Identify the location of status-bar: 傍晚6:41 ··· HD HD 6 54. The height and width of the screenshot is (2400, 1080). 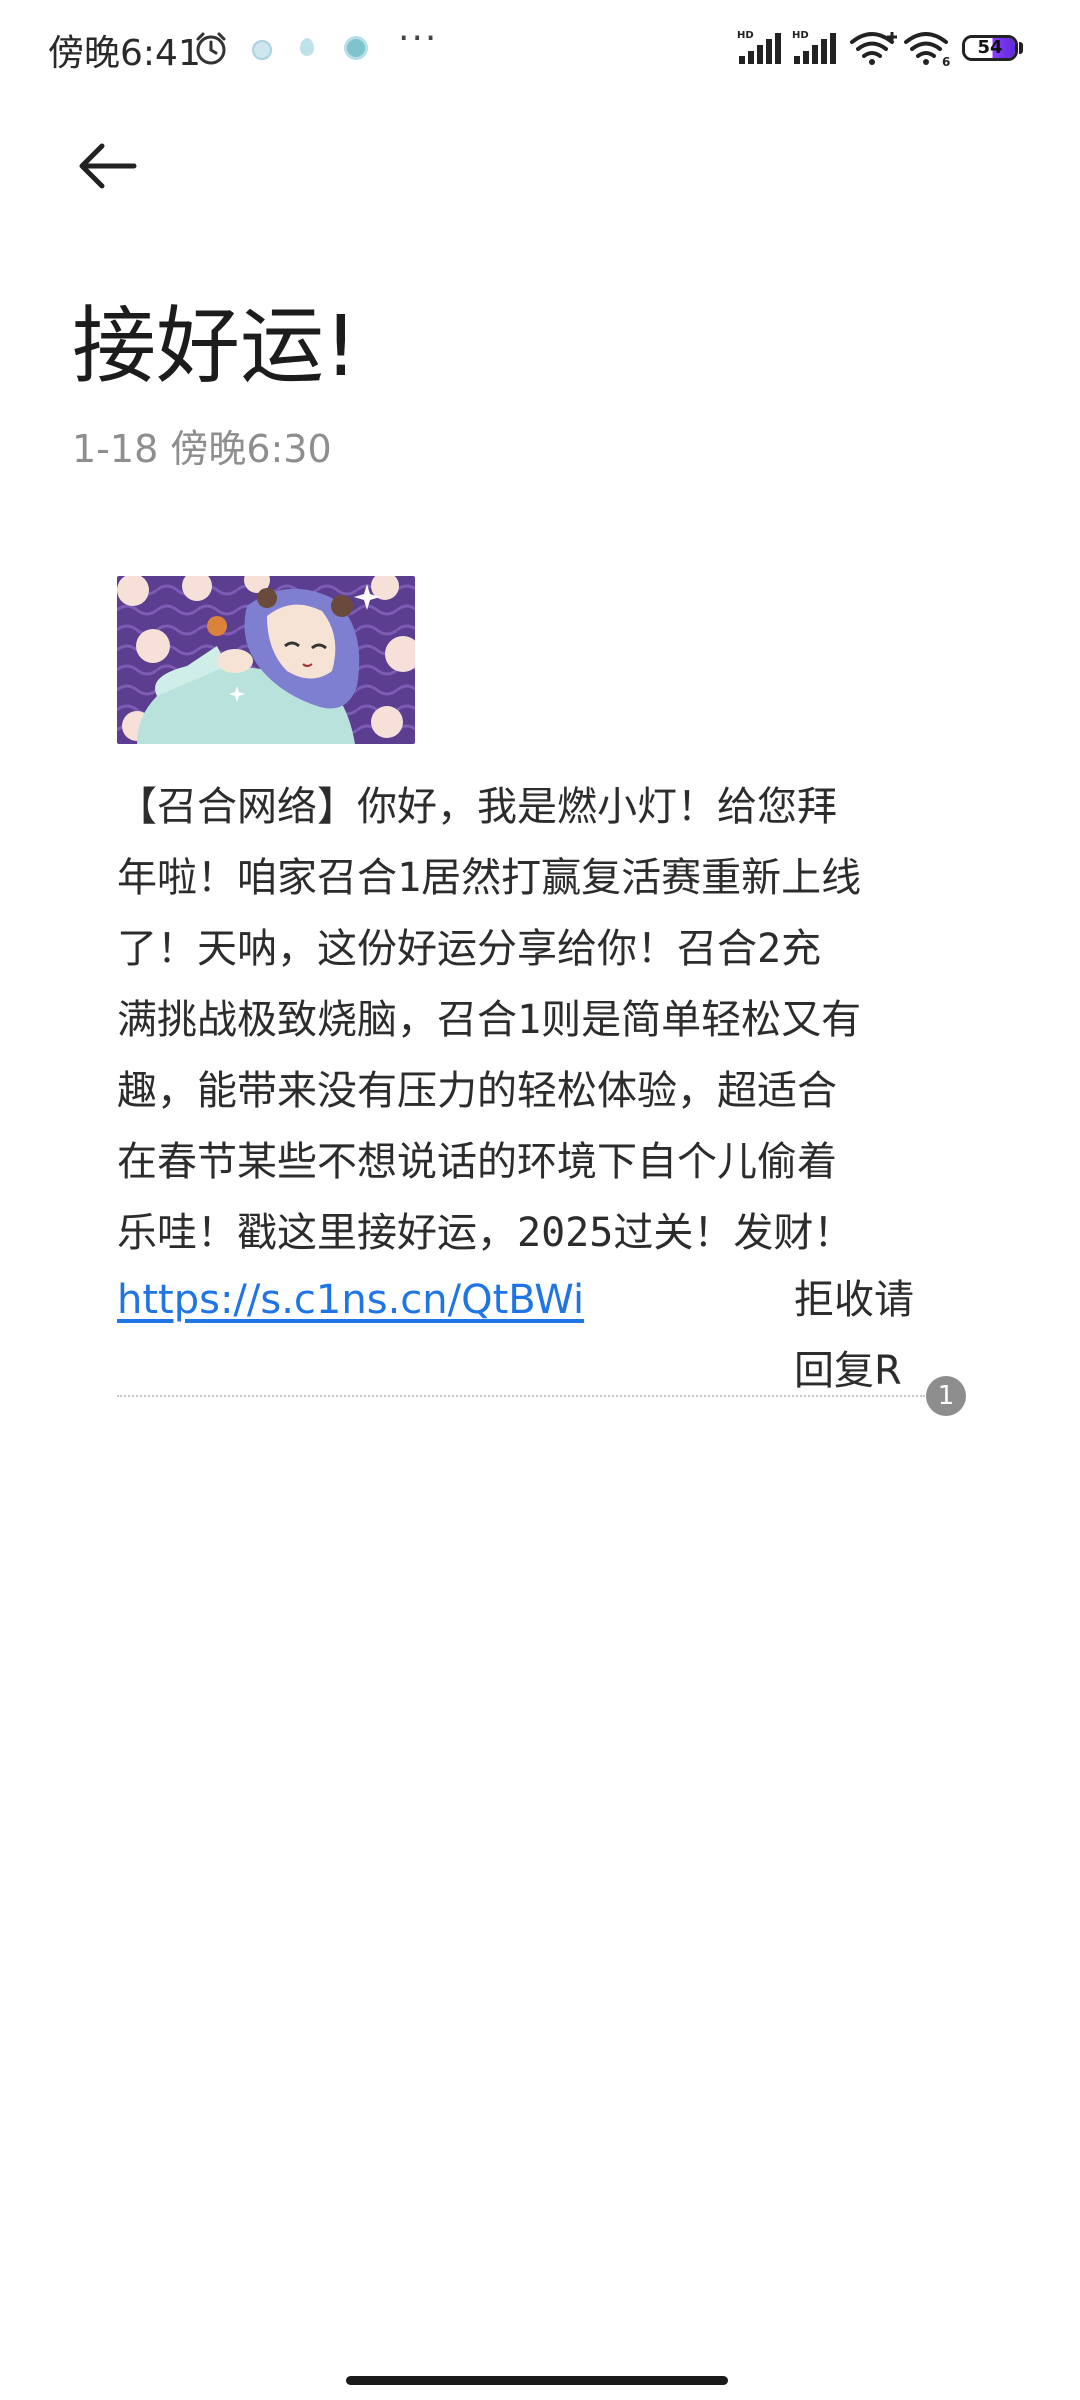
(540, 50).